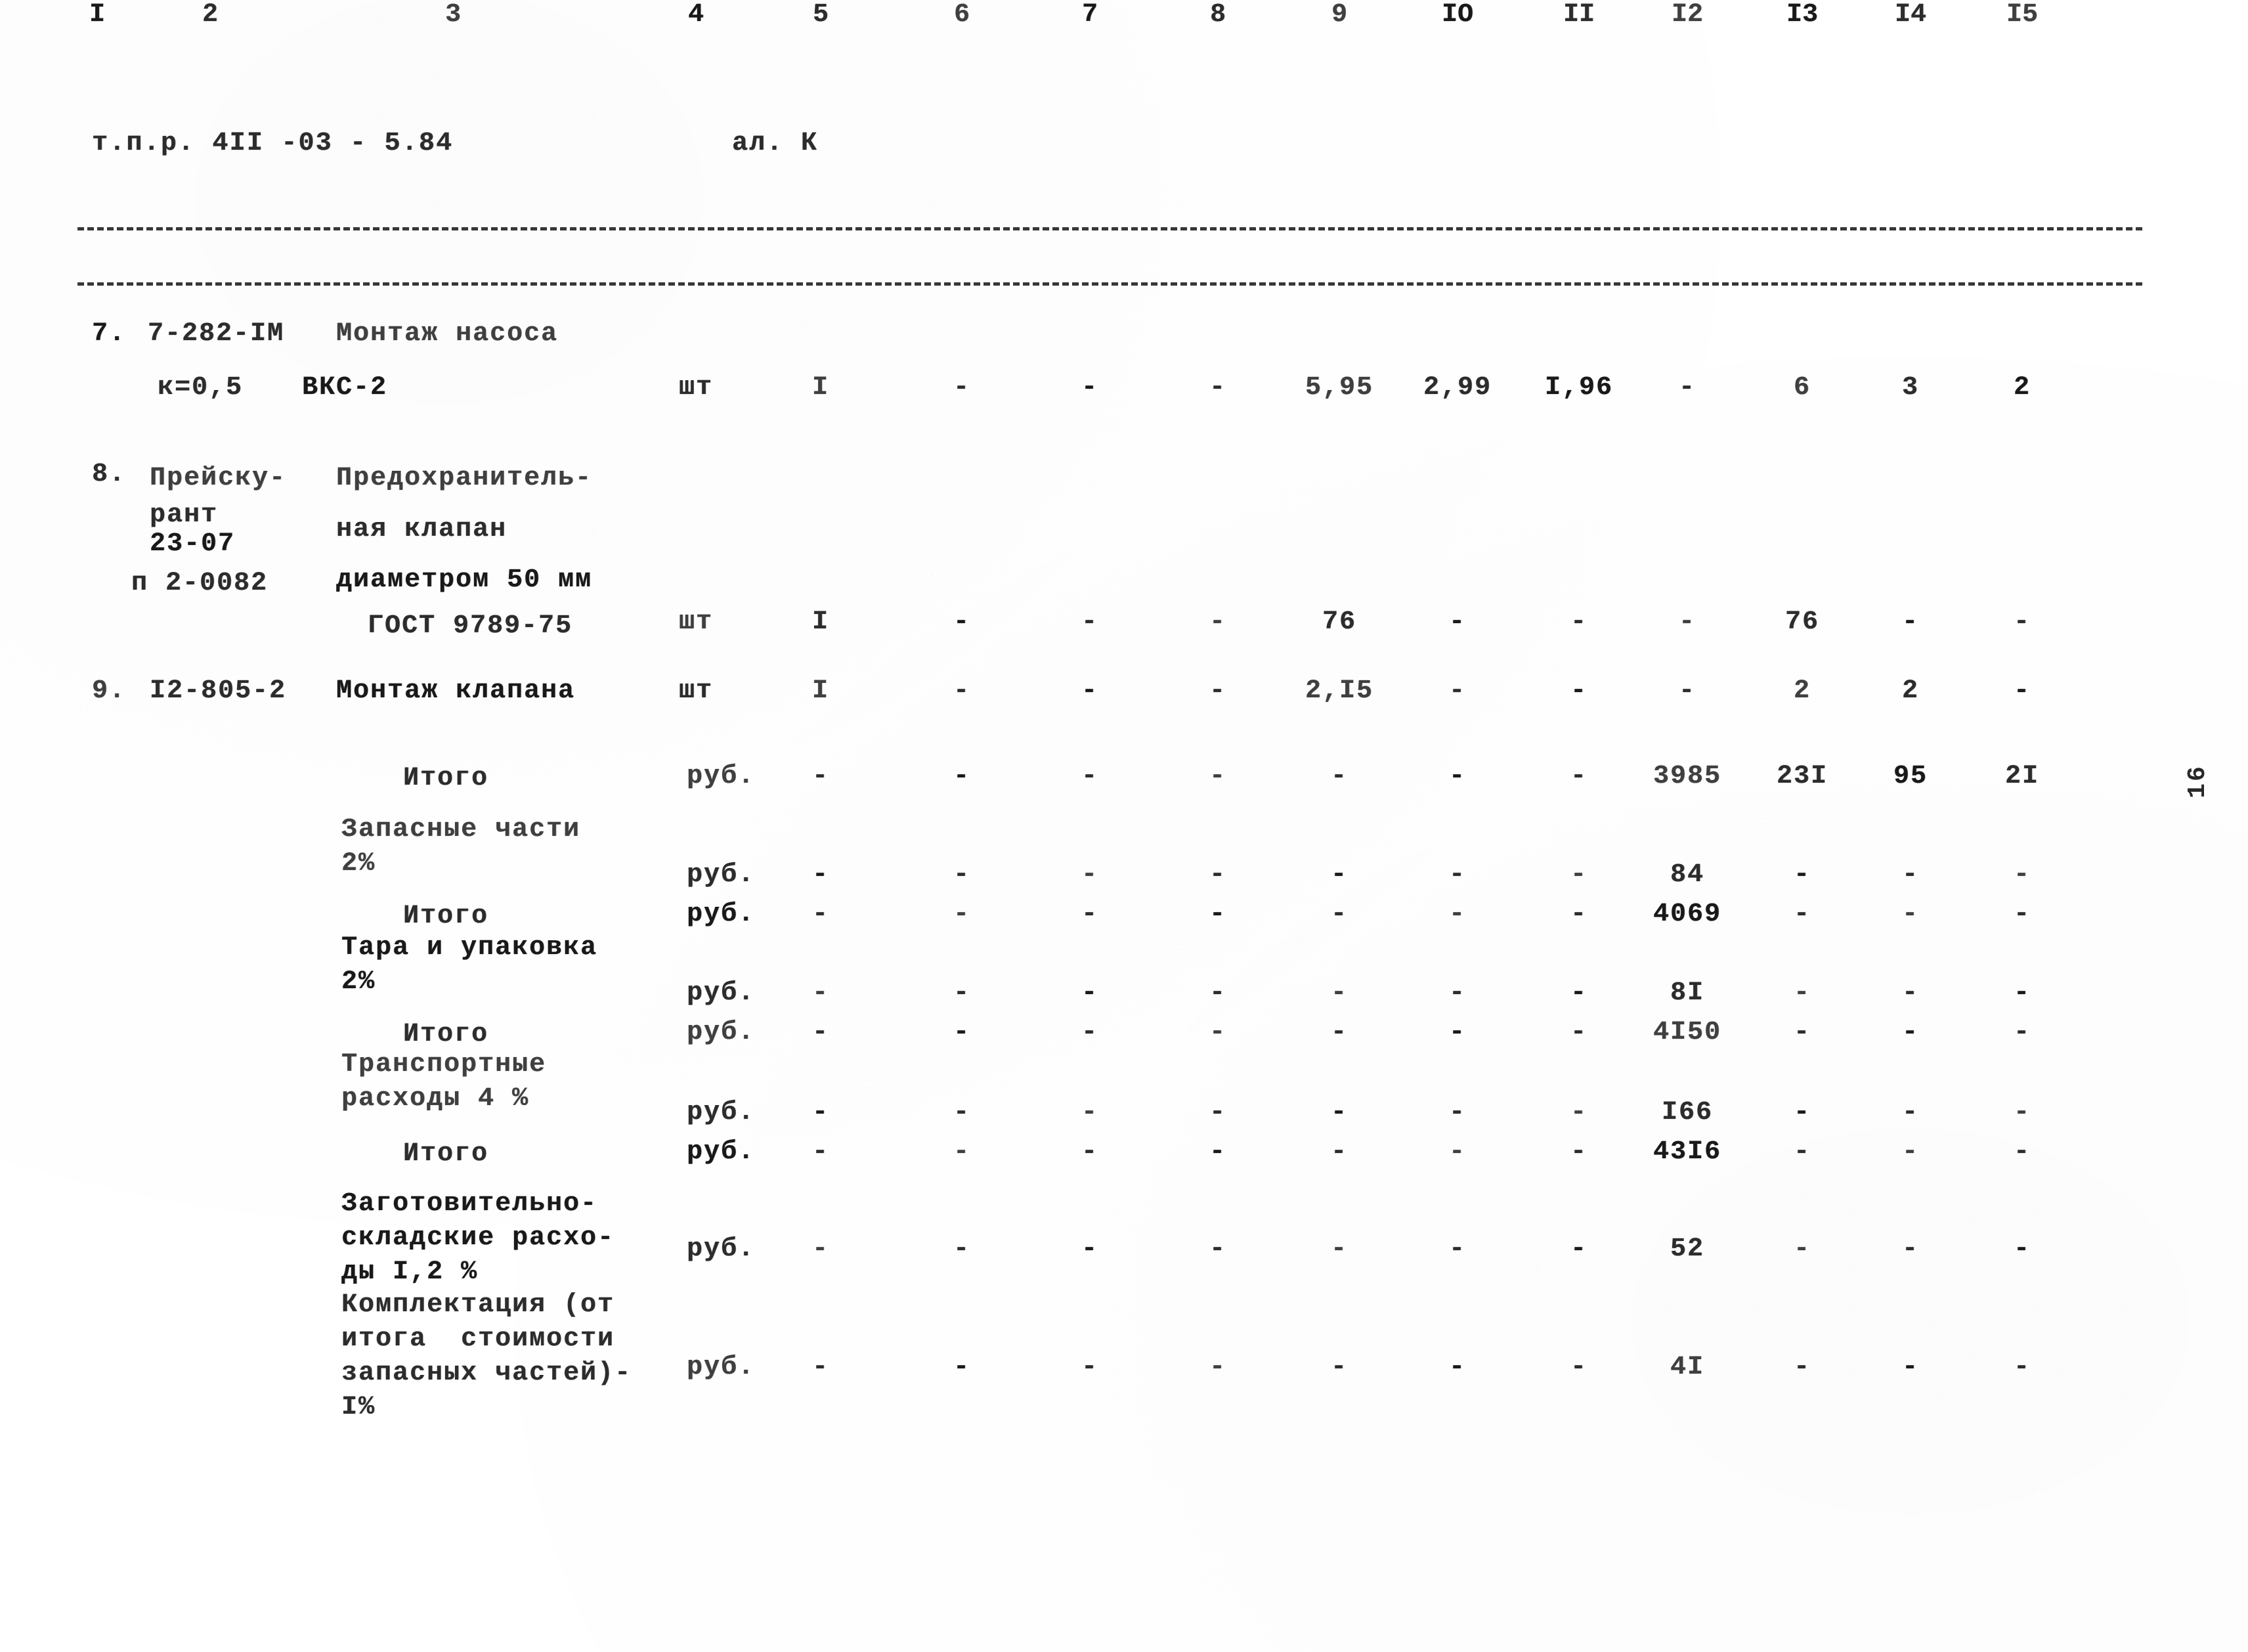 This screenshot has width=2248, height=1652. Describe the element at coordinates (721, 875) in the screenshot. I see `summary-unit-2: руб.` at that location.